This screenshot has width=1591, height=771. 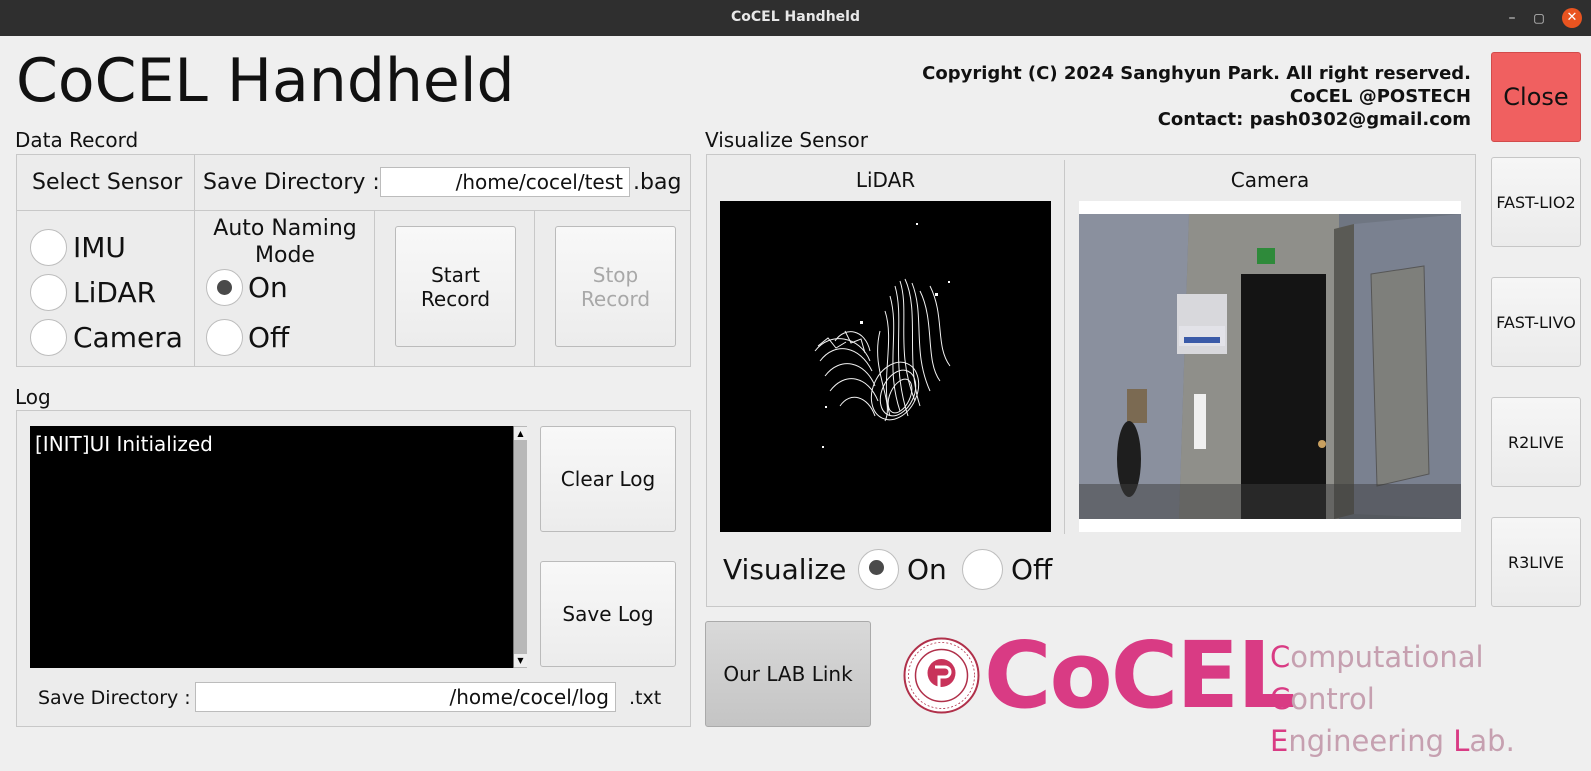 I want to click on stop-record-button: Stop Record, so click(x=615, y=286).